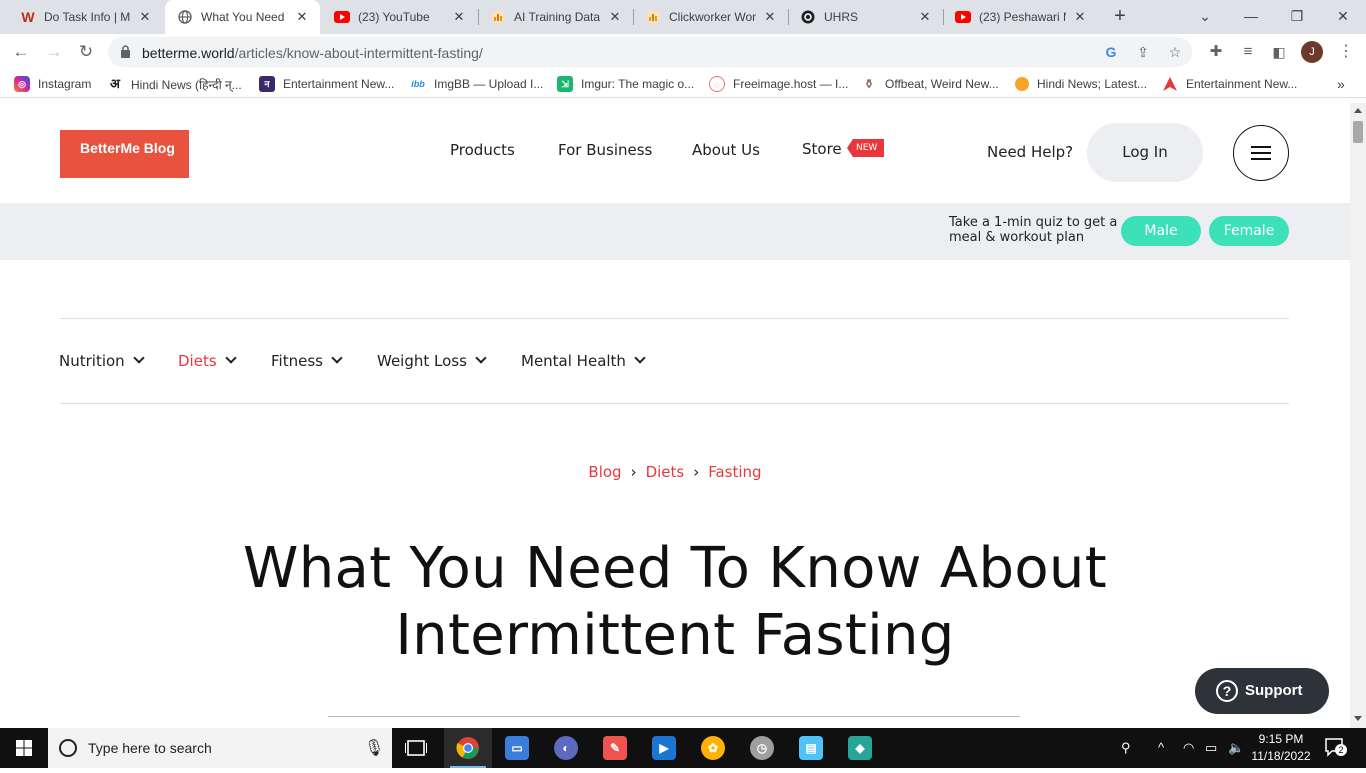  What do you see at coordinates (1358, 718) in the screenshot?
I see `scroll-down-arrow-icon` at bounding box center [1358, 718].